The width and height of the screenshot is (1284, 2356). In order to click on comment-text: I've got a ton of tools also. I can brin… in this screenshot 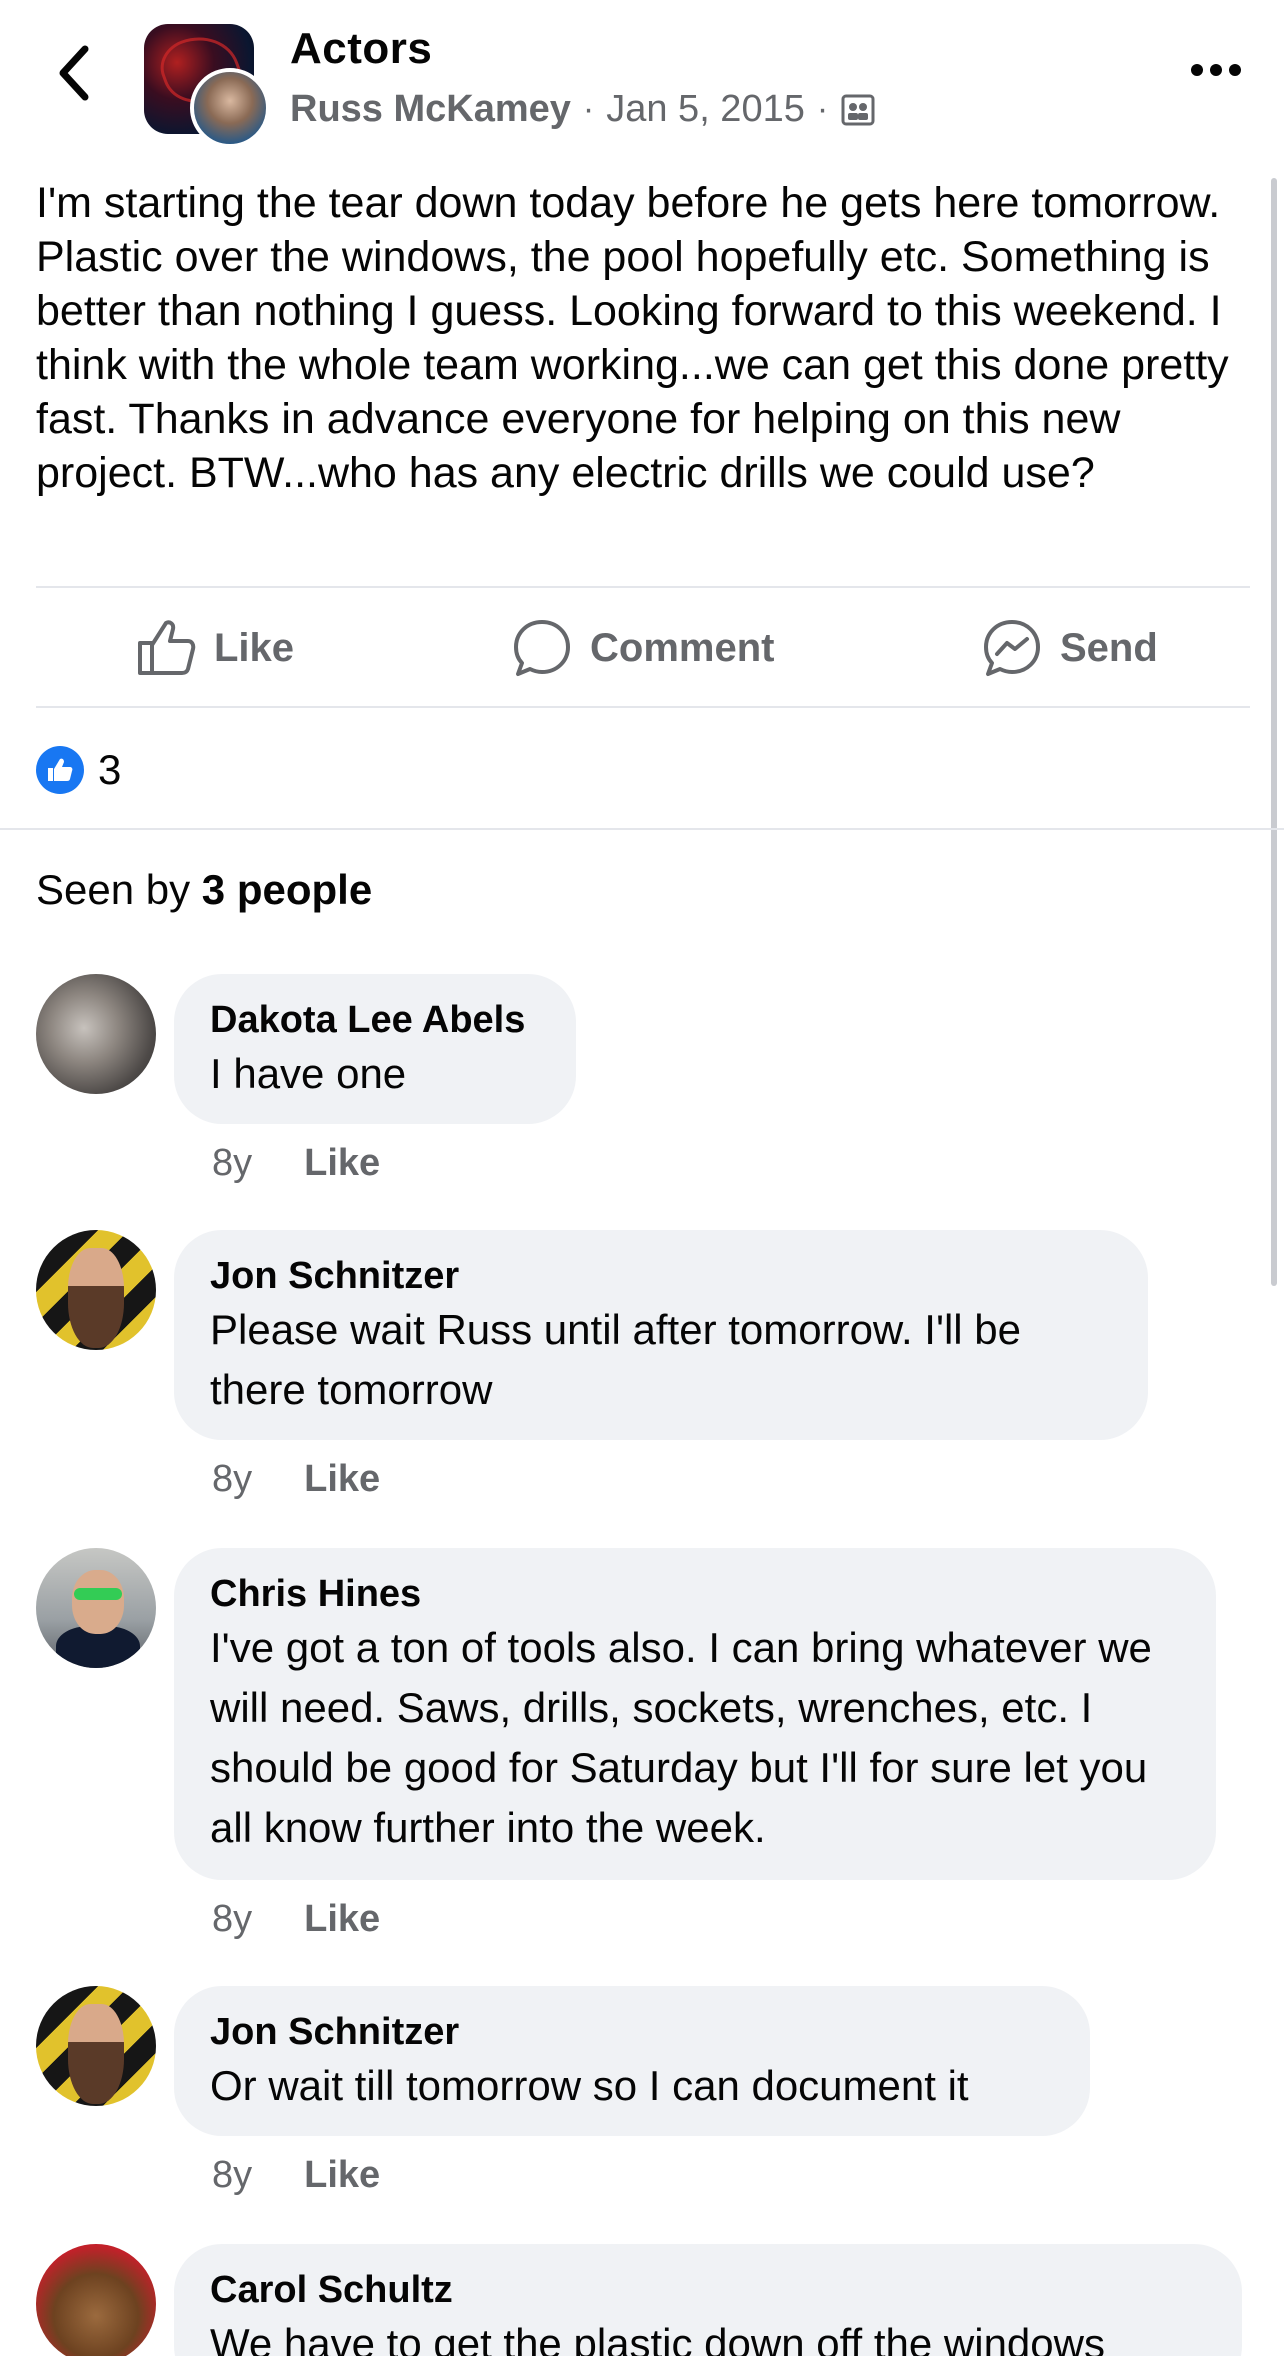, I will do `click(681, 1737)`.